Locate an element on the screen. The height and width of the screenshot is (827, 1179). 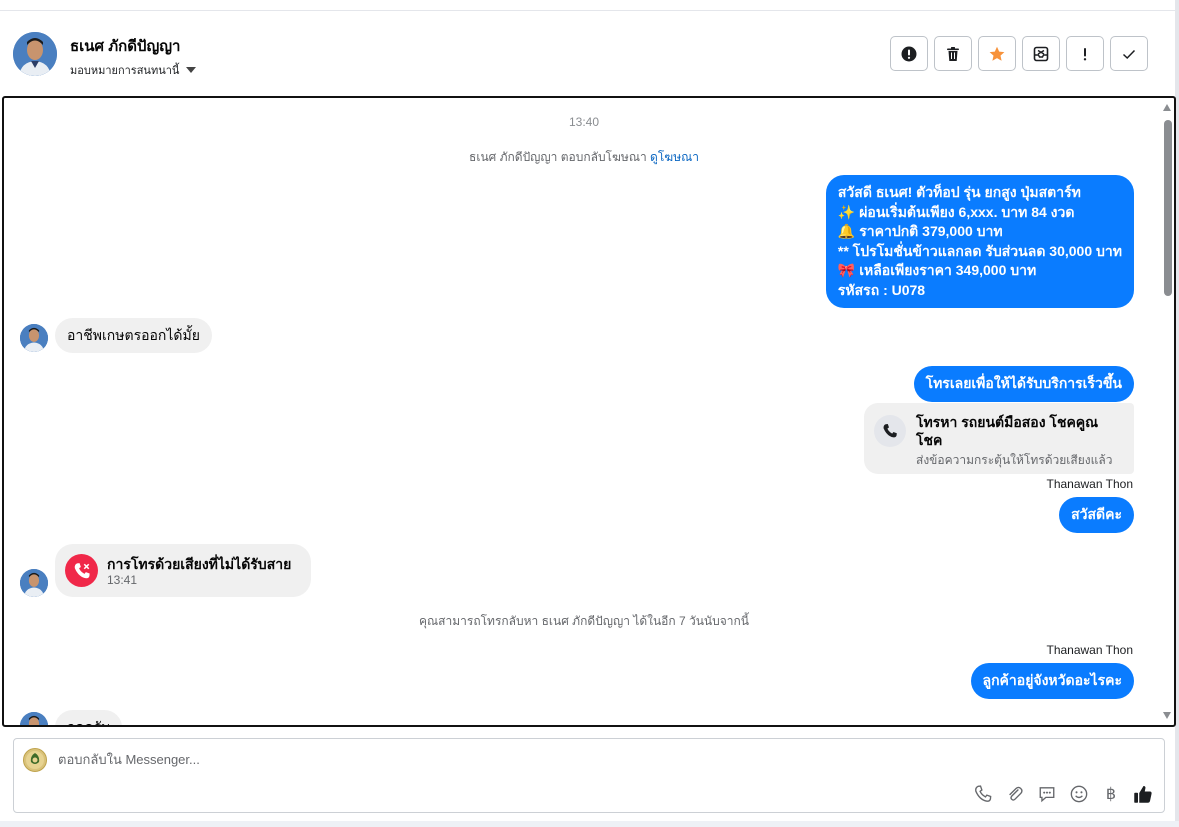
ad-line: 🔔 ราคาปกติ 379,000 บาท is located at coordinates (920, 231).